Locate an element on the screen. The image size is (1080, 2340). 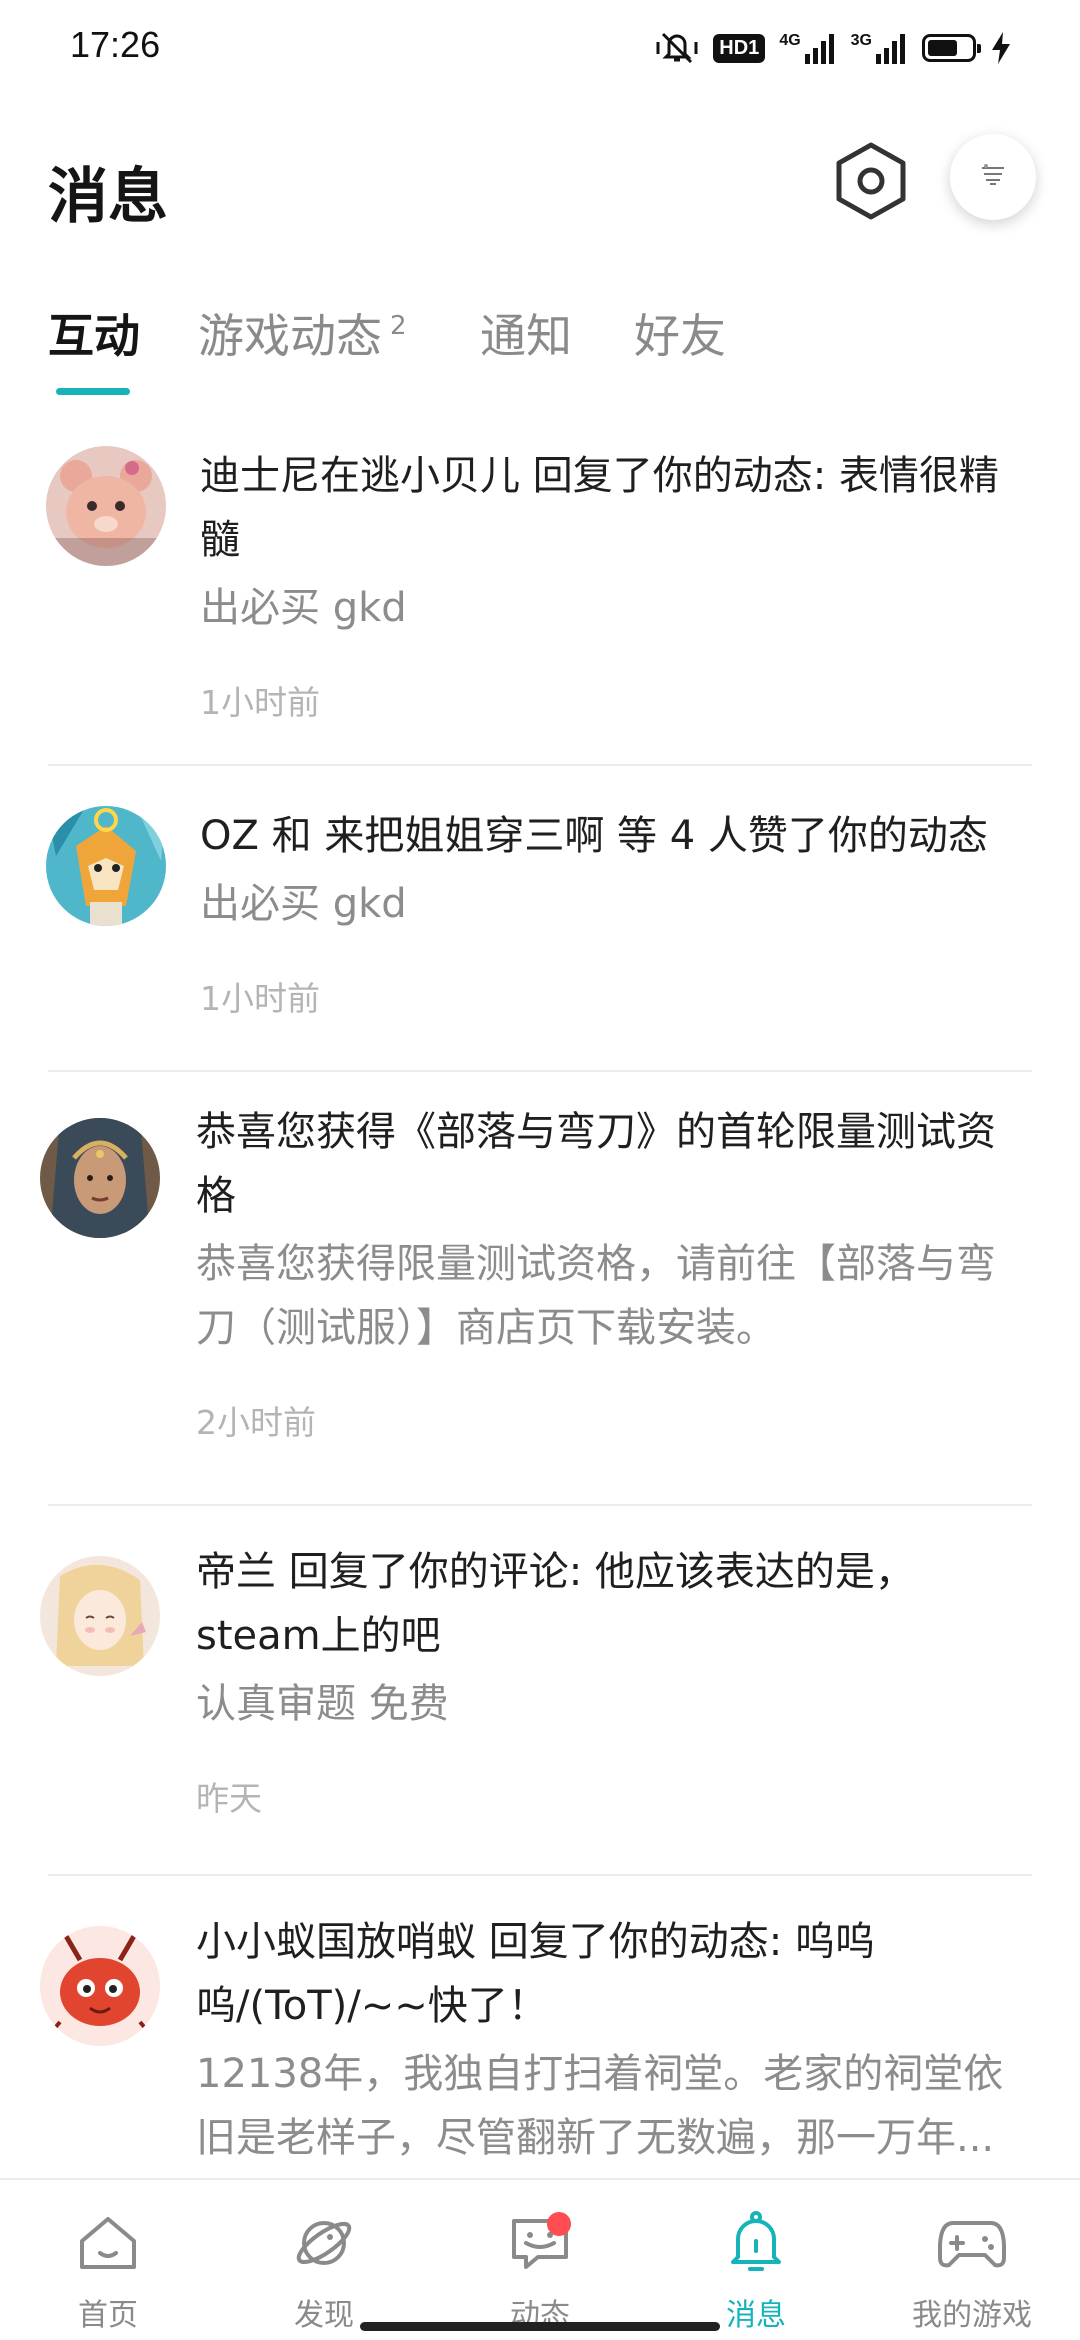
list-item: OZ 和 来把姐姐穿三啊 等 4 人赞了你的动态 出必买 gkd 1小时前 is located at coordinates (540, 919).